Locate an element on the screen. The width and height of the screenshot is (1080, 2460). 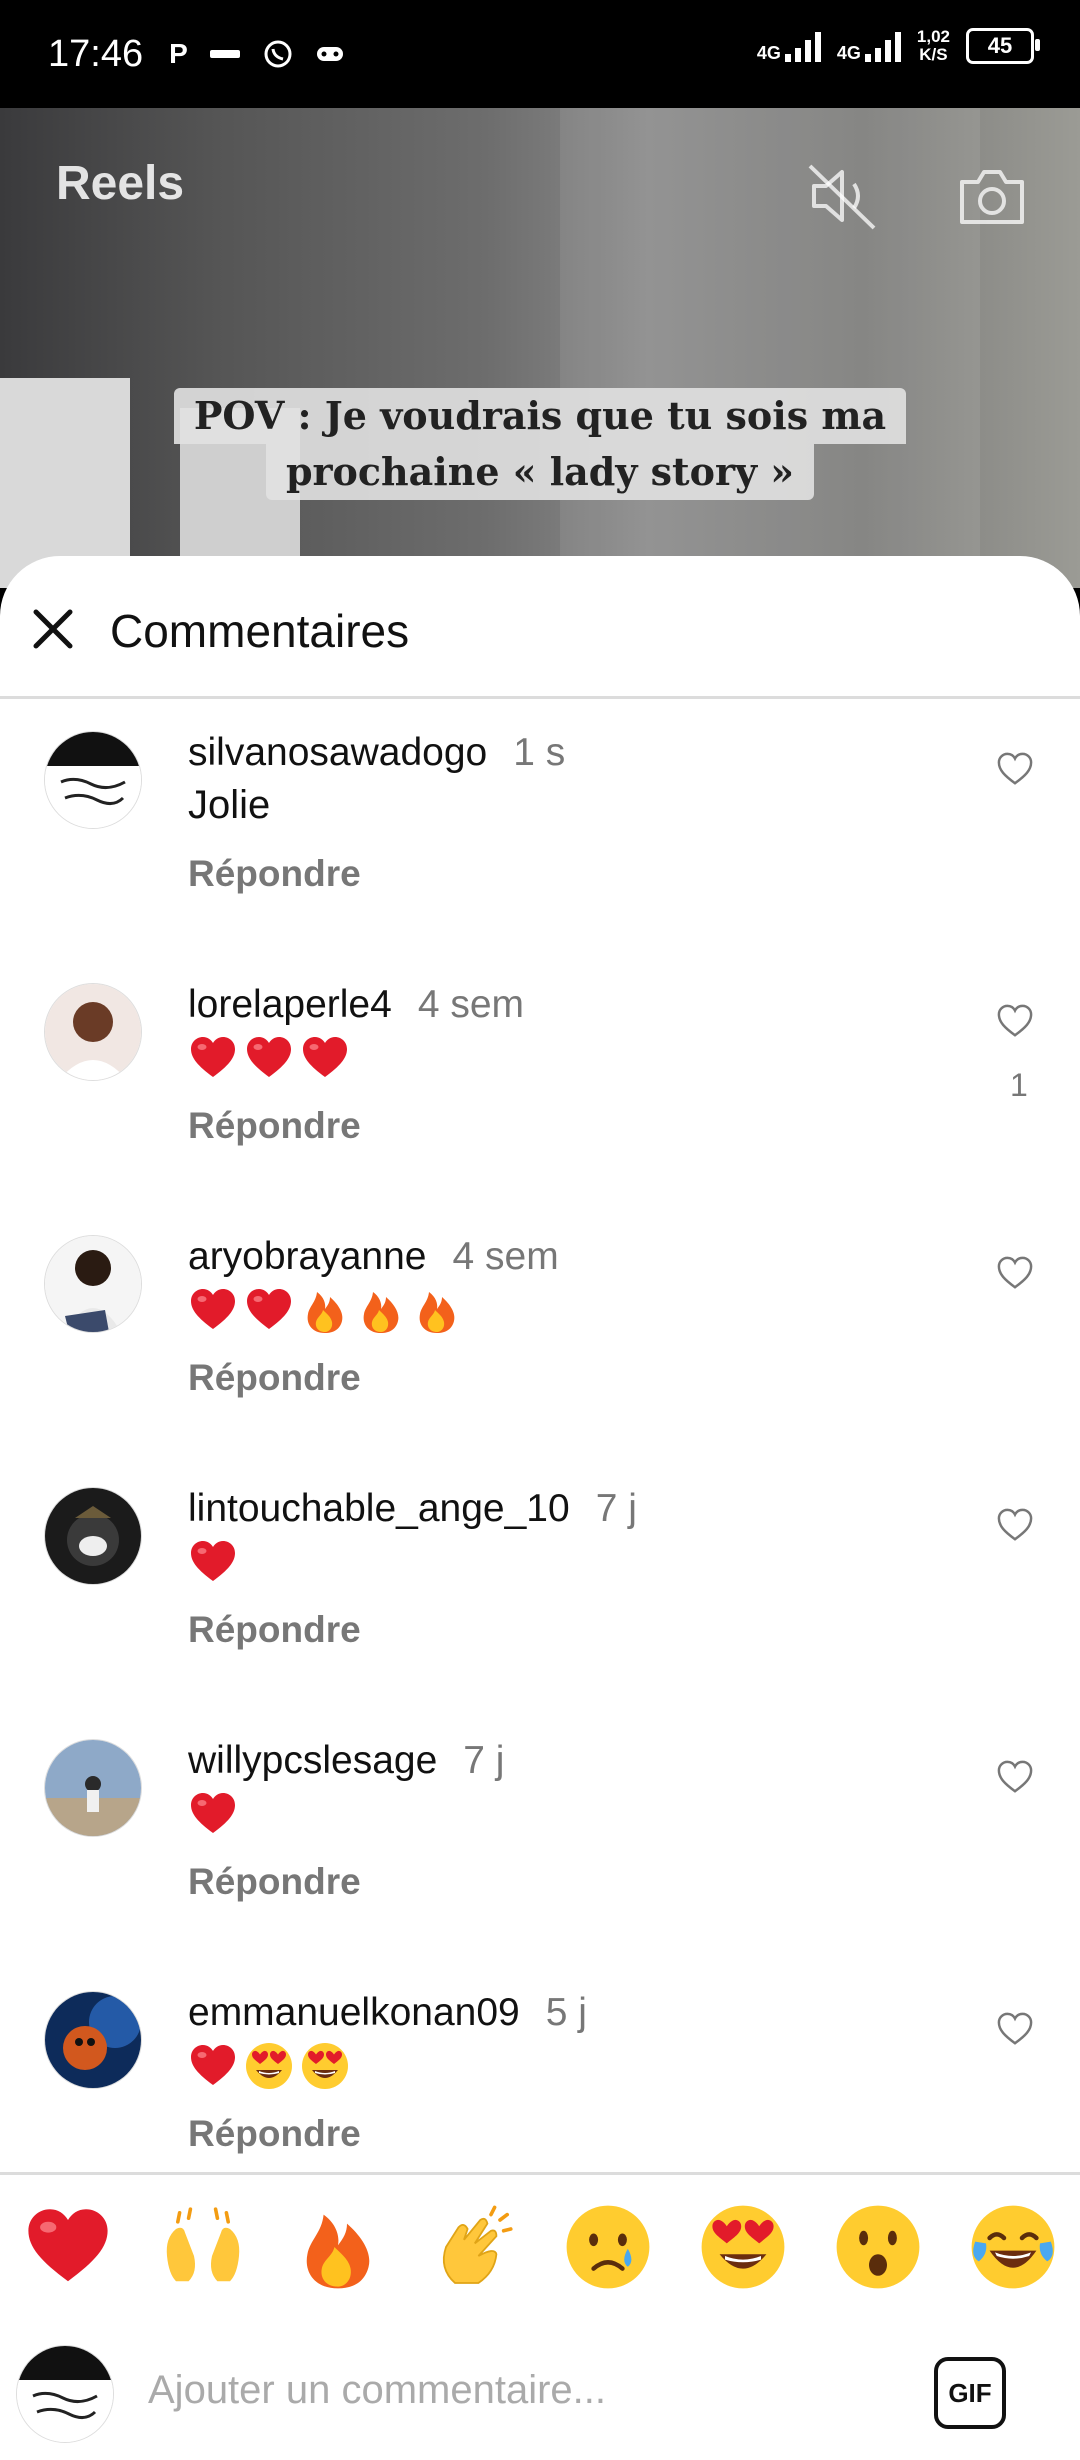
comments-header: Commentaires is located at coordinates (540, 627).